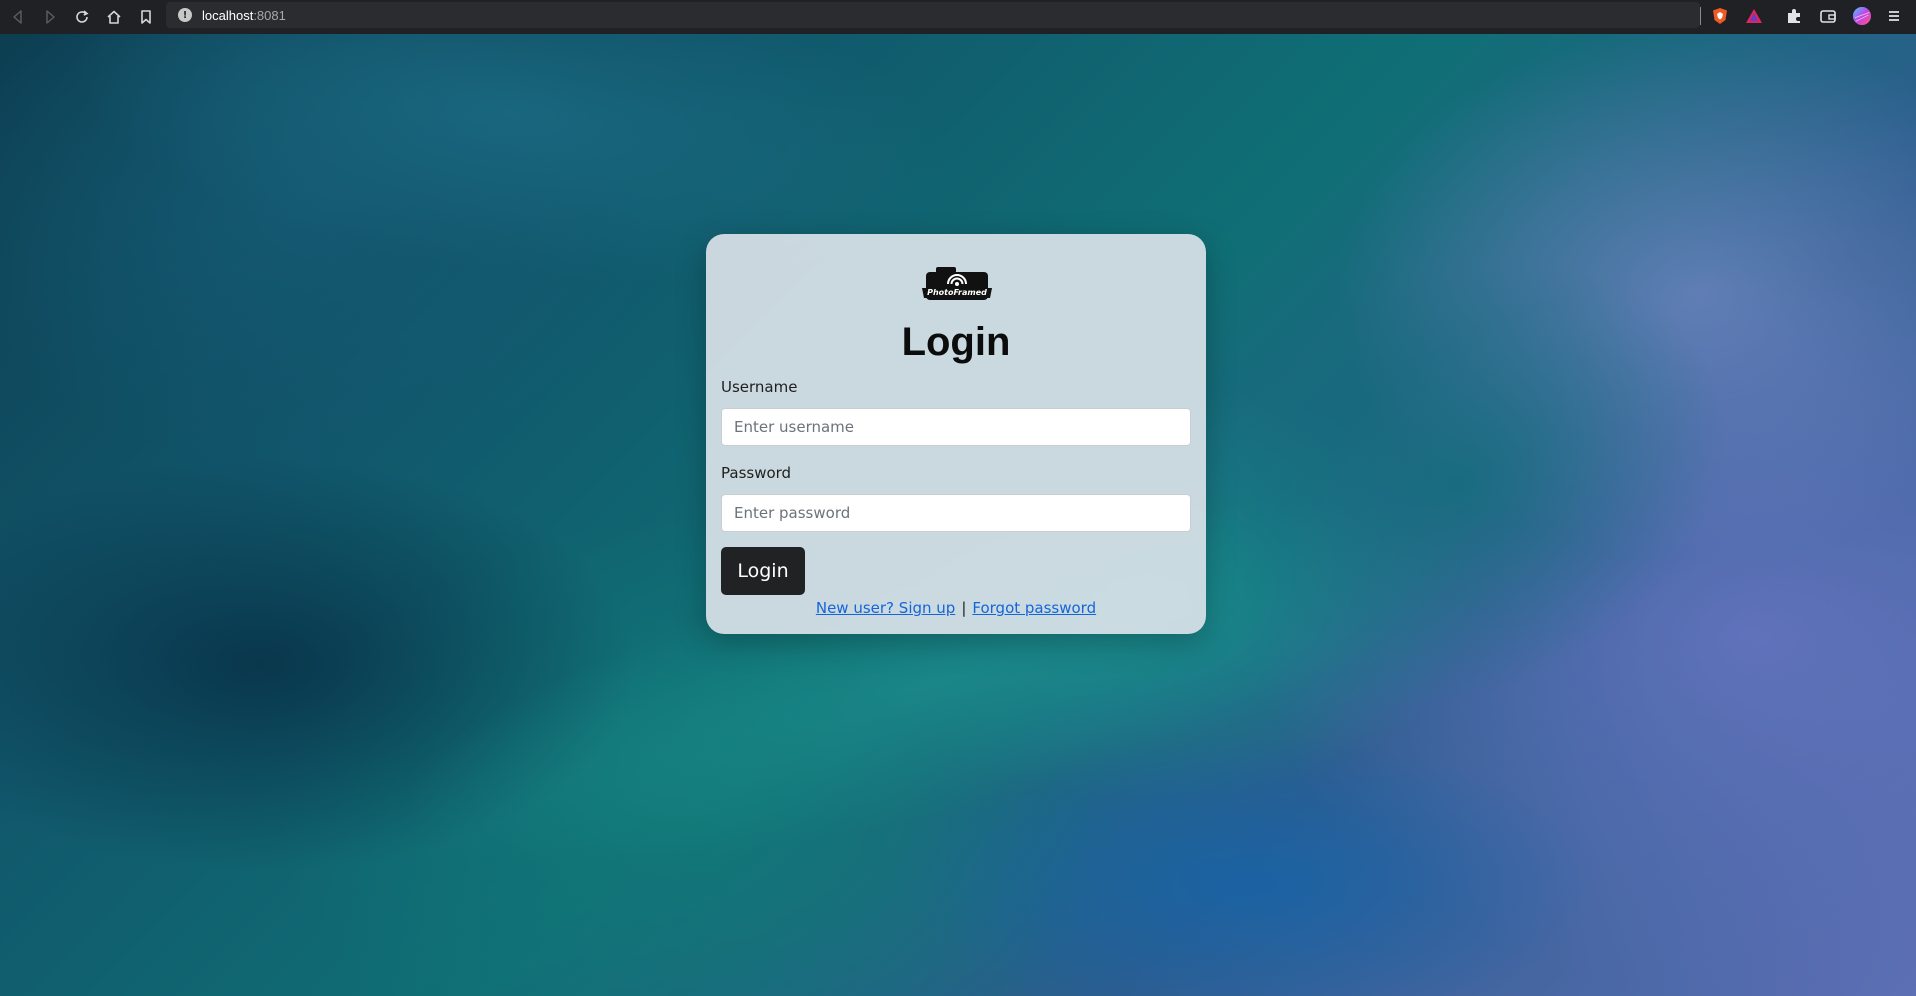 The width and height of the screenshot is (1916, 996). What do you see at coordinates (885, 608) in the screenshot?
I see `signup-link: New user? Sign up` at bounding box center [885, 608].